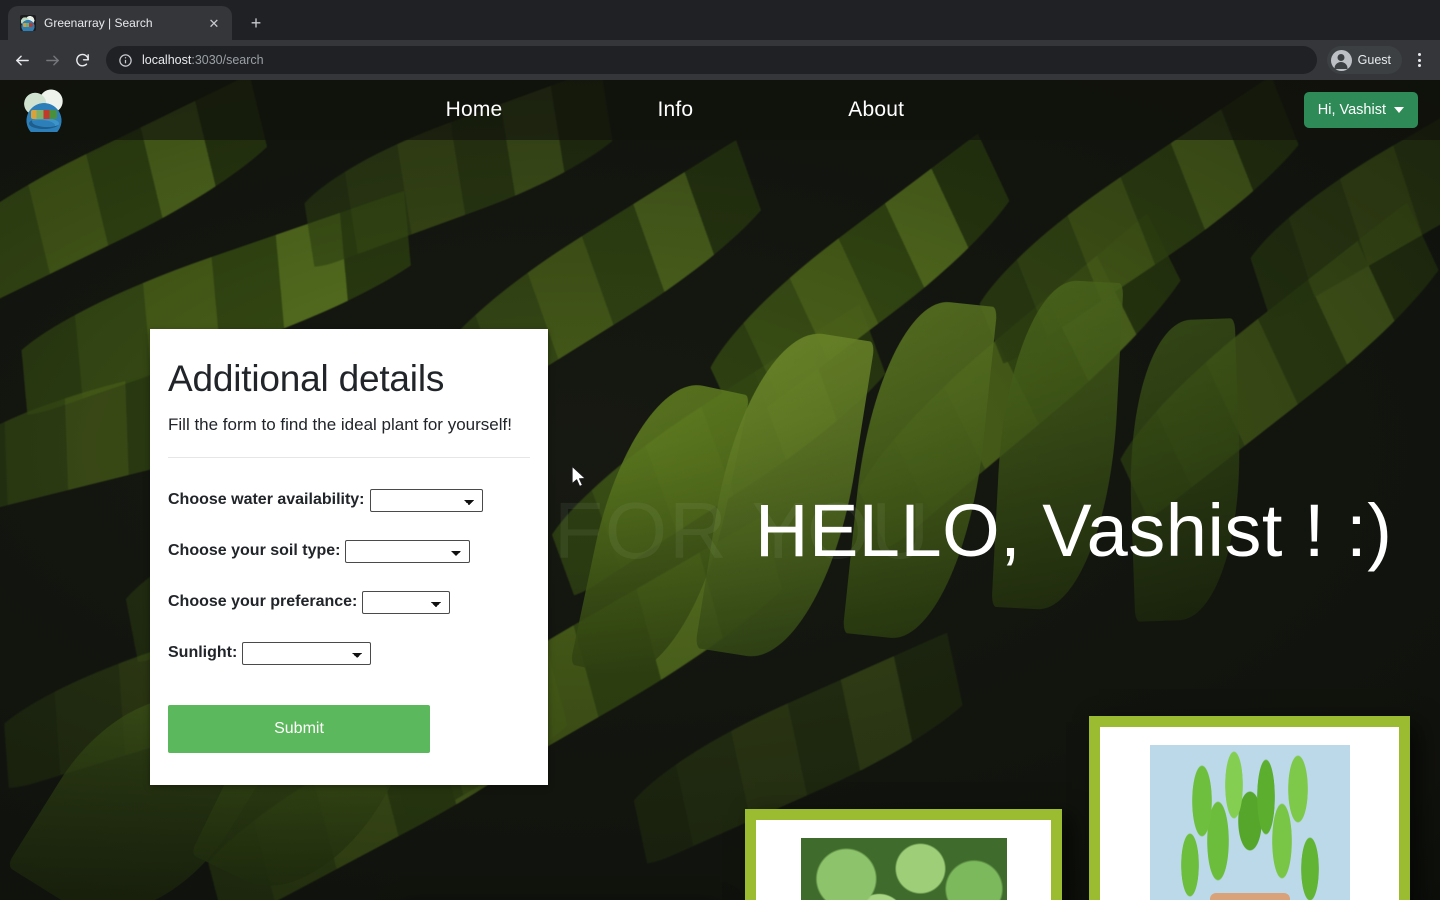  Describe the element at coordinates (306, 378) in the screenshot. I see `form-title: Additional details` at that location.